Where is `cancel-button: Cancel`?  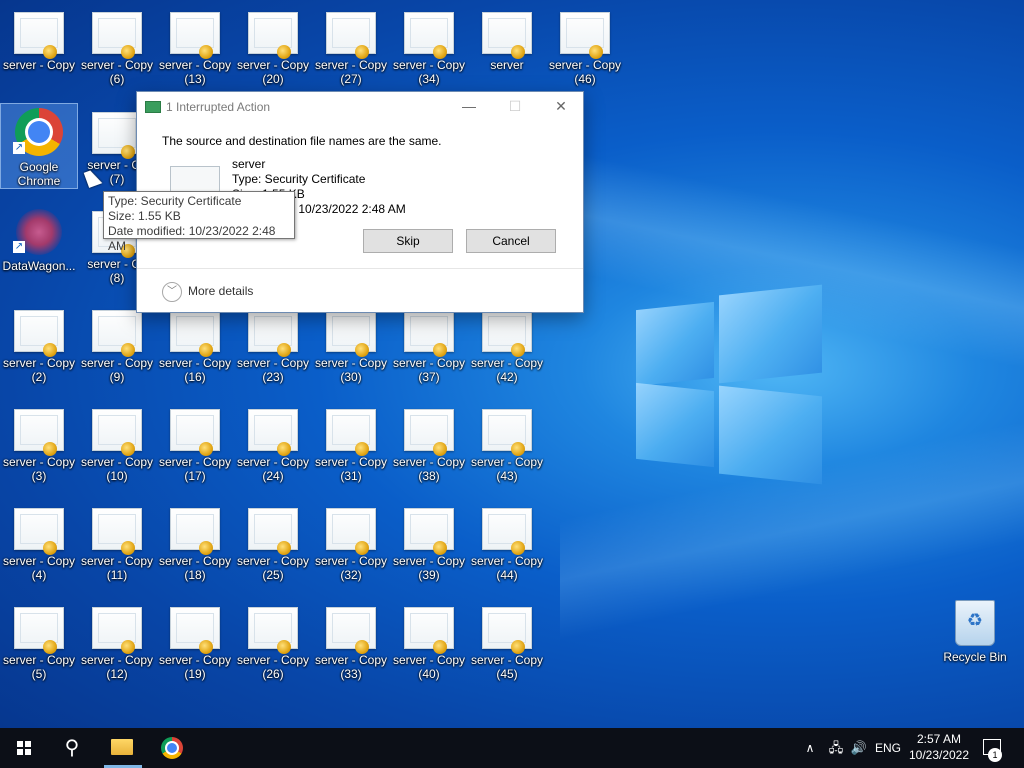 cancel-button: Cancel is located at coordinates (511, 241).